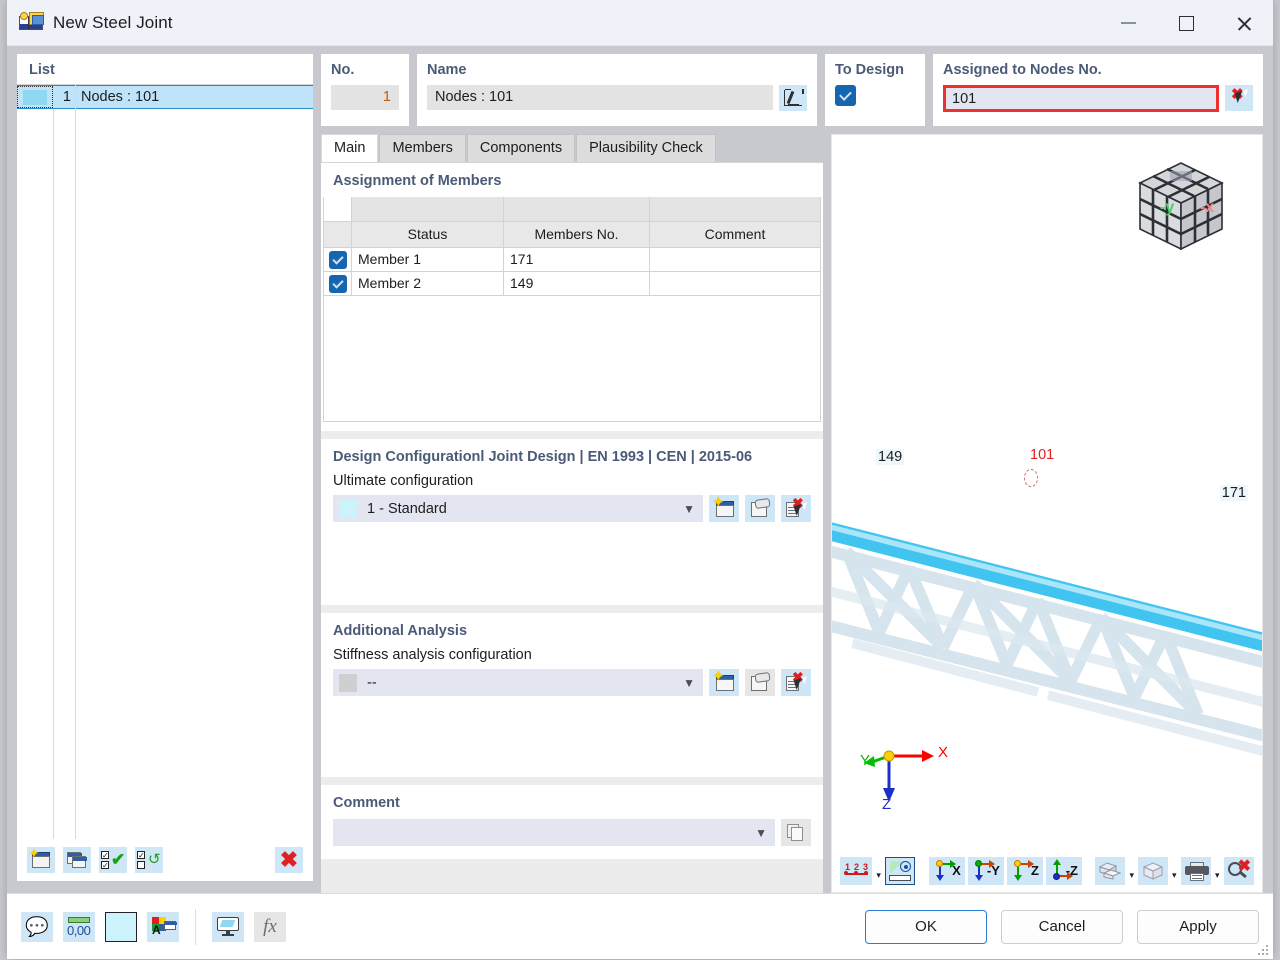 Image resolution: width=1280 pixels, height=960 pixels. I want to click on new-configuration-button: ✦, so click(724, 508).